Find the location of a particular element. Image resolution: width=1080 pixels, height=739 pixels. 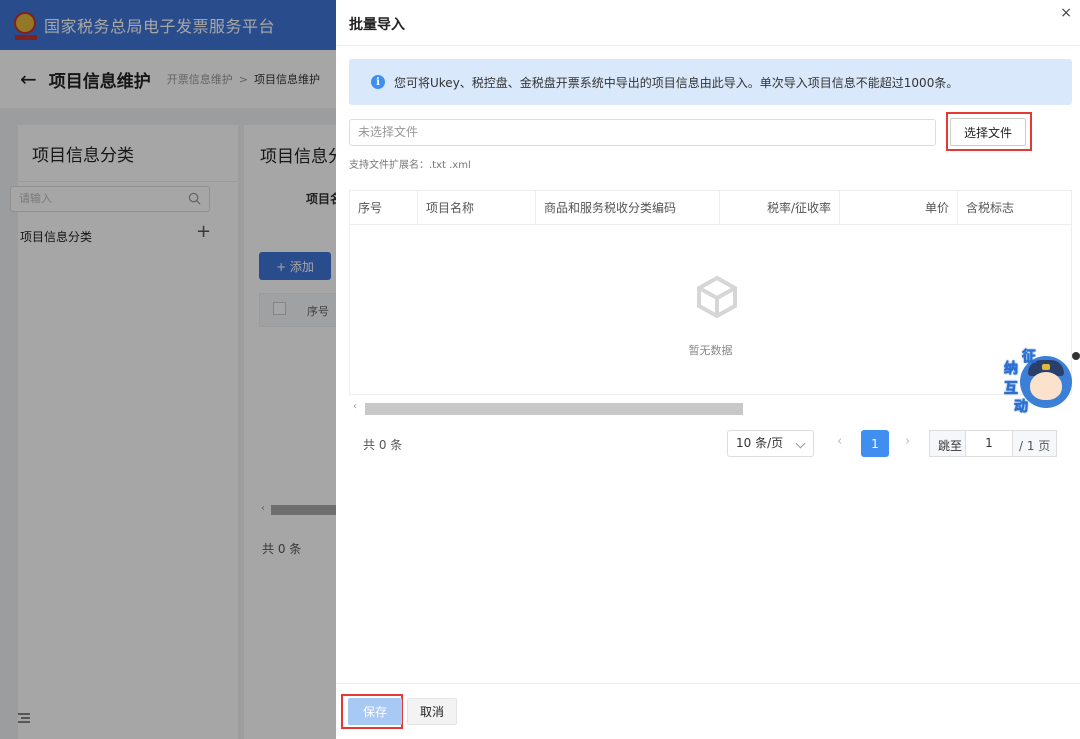

close-icon: × is located at coordinates (1066, 13).